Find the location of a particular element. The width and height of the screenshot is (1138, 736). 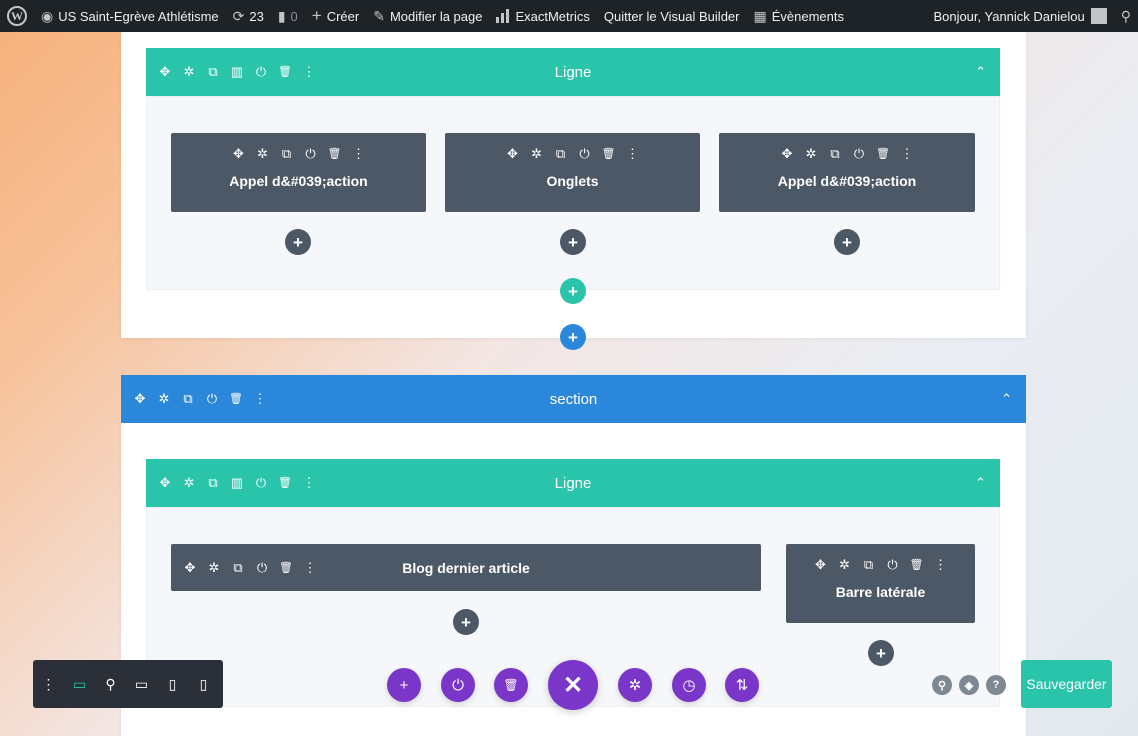

search-icon: ⚲ is located at coordinates (1125, 15).